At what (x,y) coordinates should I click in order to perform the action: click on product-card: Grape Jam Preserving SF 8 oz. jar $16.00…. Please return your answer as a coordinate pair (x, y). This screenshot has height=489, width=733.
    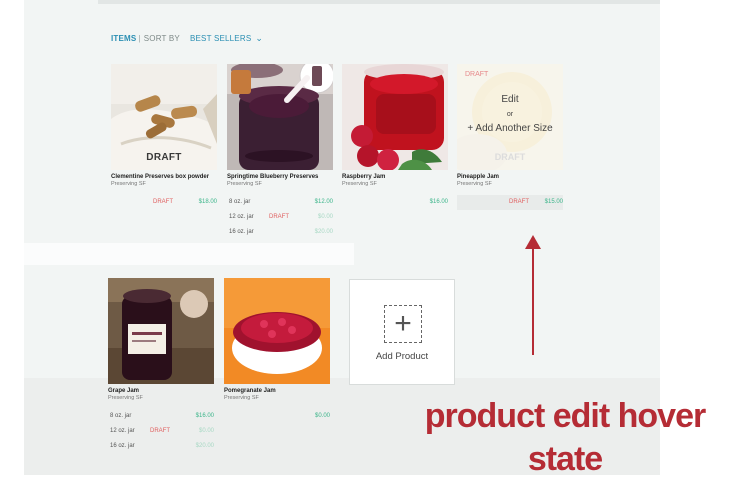
    Looking at the image, I should click on (161, 366).